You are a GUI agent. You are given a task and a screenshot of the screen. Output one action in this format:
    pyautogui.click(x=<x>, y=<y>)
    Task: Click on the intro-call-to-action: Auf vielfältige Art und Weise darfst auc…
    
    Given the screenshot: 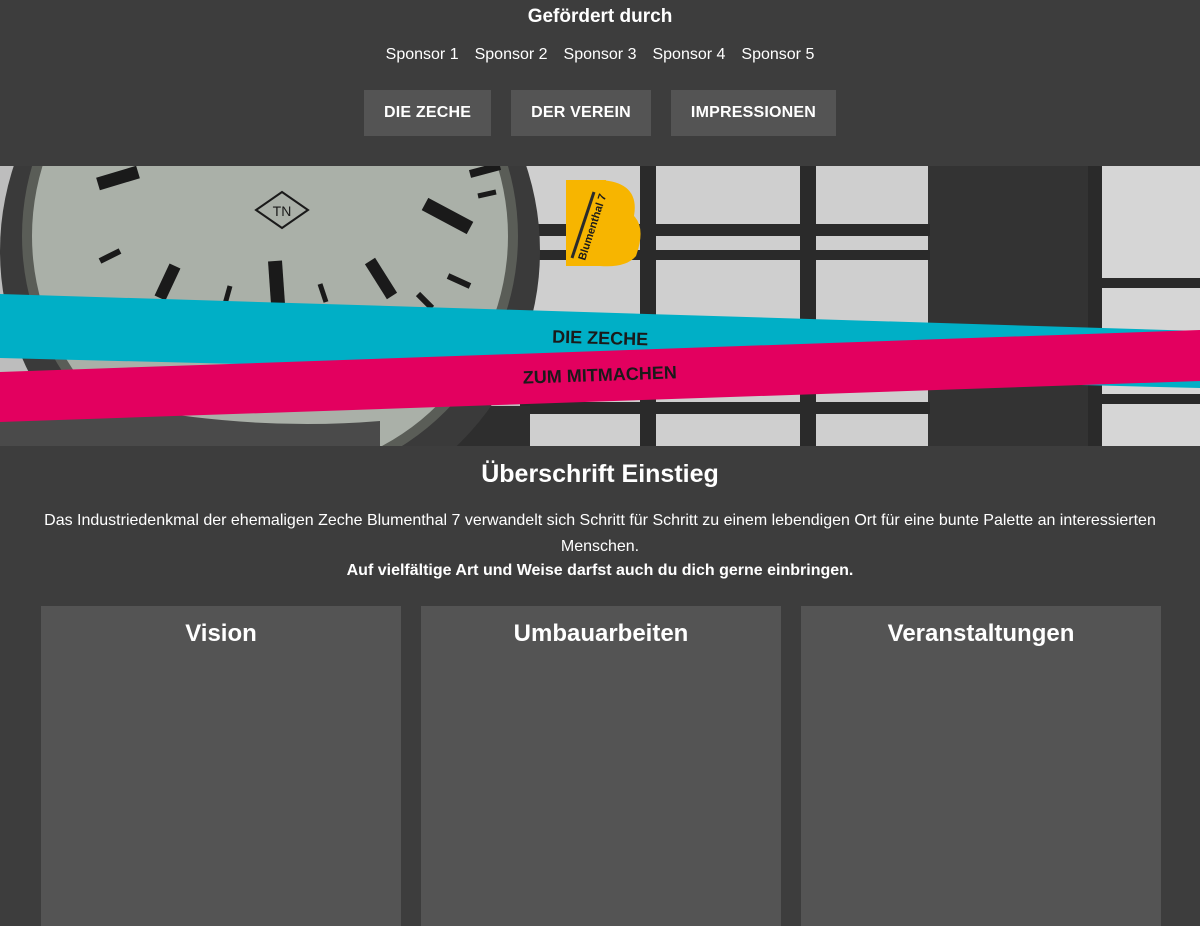 What is the action you would take?
    pyautogui.click(x=600, y=570)
    